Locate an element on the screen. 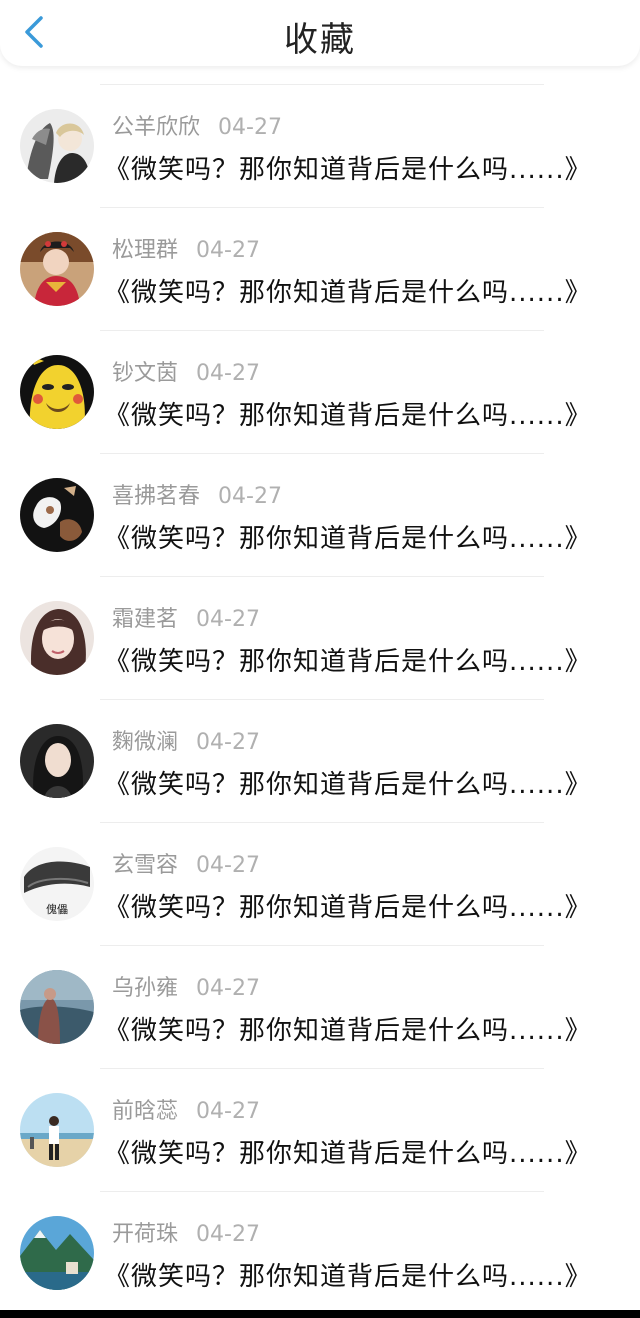  page-title: 收藏 is located at coordinates (320, 40).